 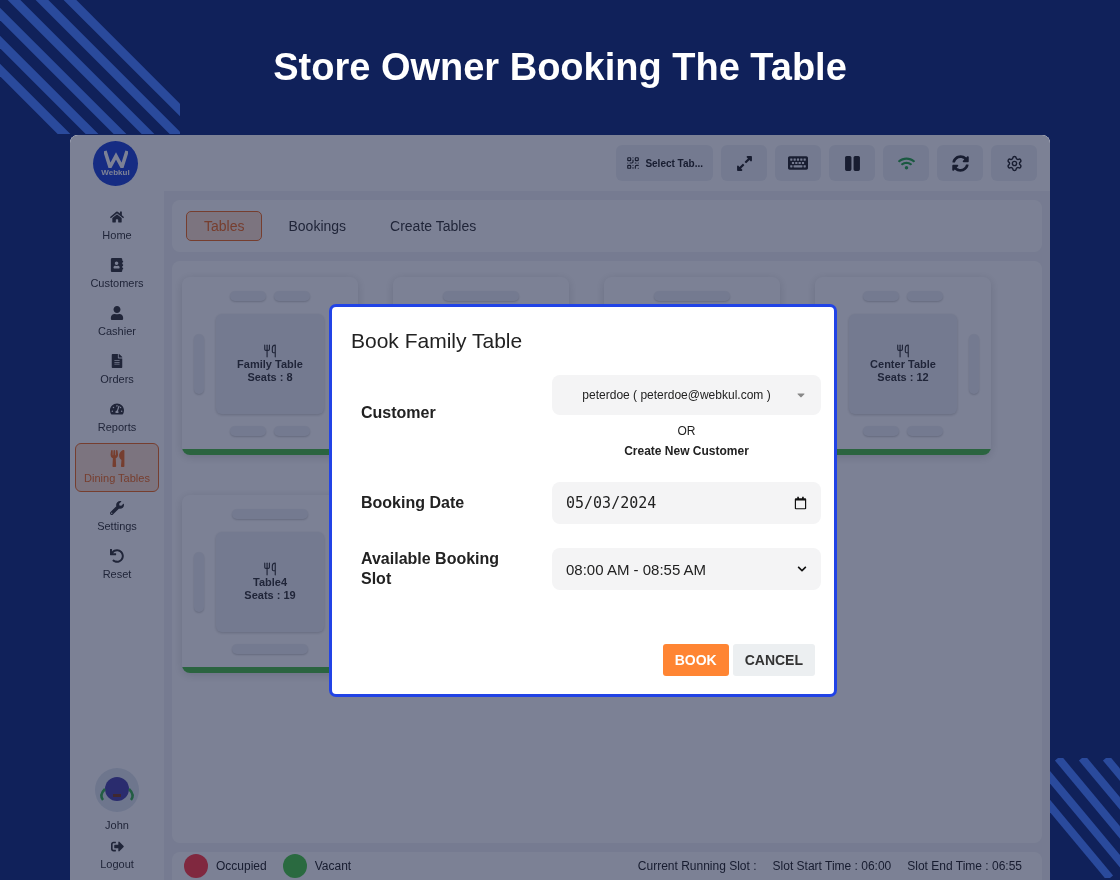 I want to click on user-name: John, so click(x=117, y=825).